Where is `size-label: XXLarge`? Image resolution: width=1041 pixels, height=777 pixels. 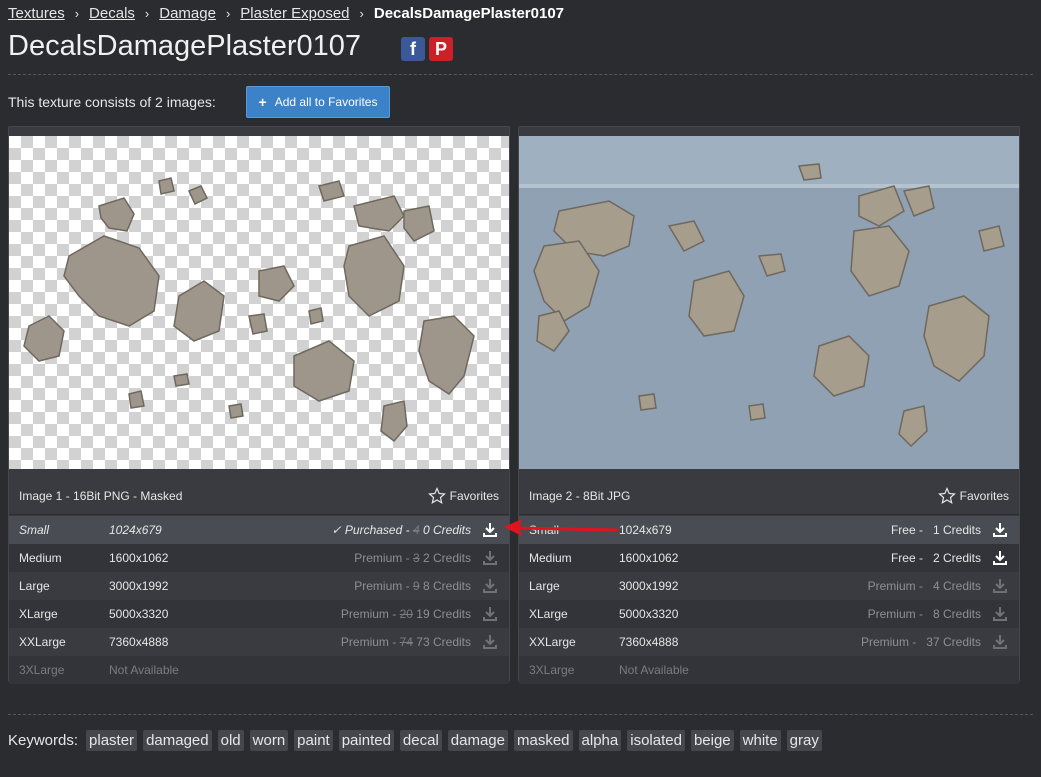 size-label: XXLarge is located at coordinates (42, 642).